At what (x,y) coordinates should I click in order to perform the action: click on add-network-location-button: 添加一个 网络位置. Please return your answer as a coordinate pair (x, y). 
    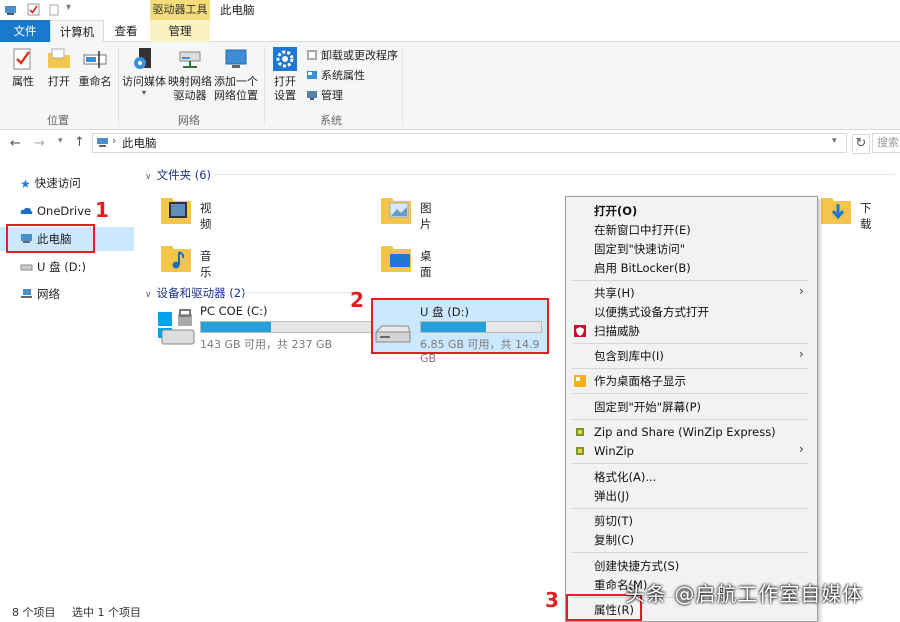
    Looking at the image, I should click on (236, 74).